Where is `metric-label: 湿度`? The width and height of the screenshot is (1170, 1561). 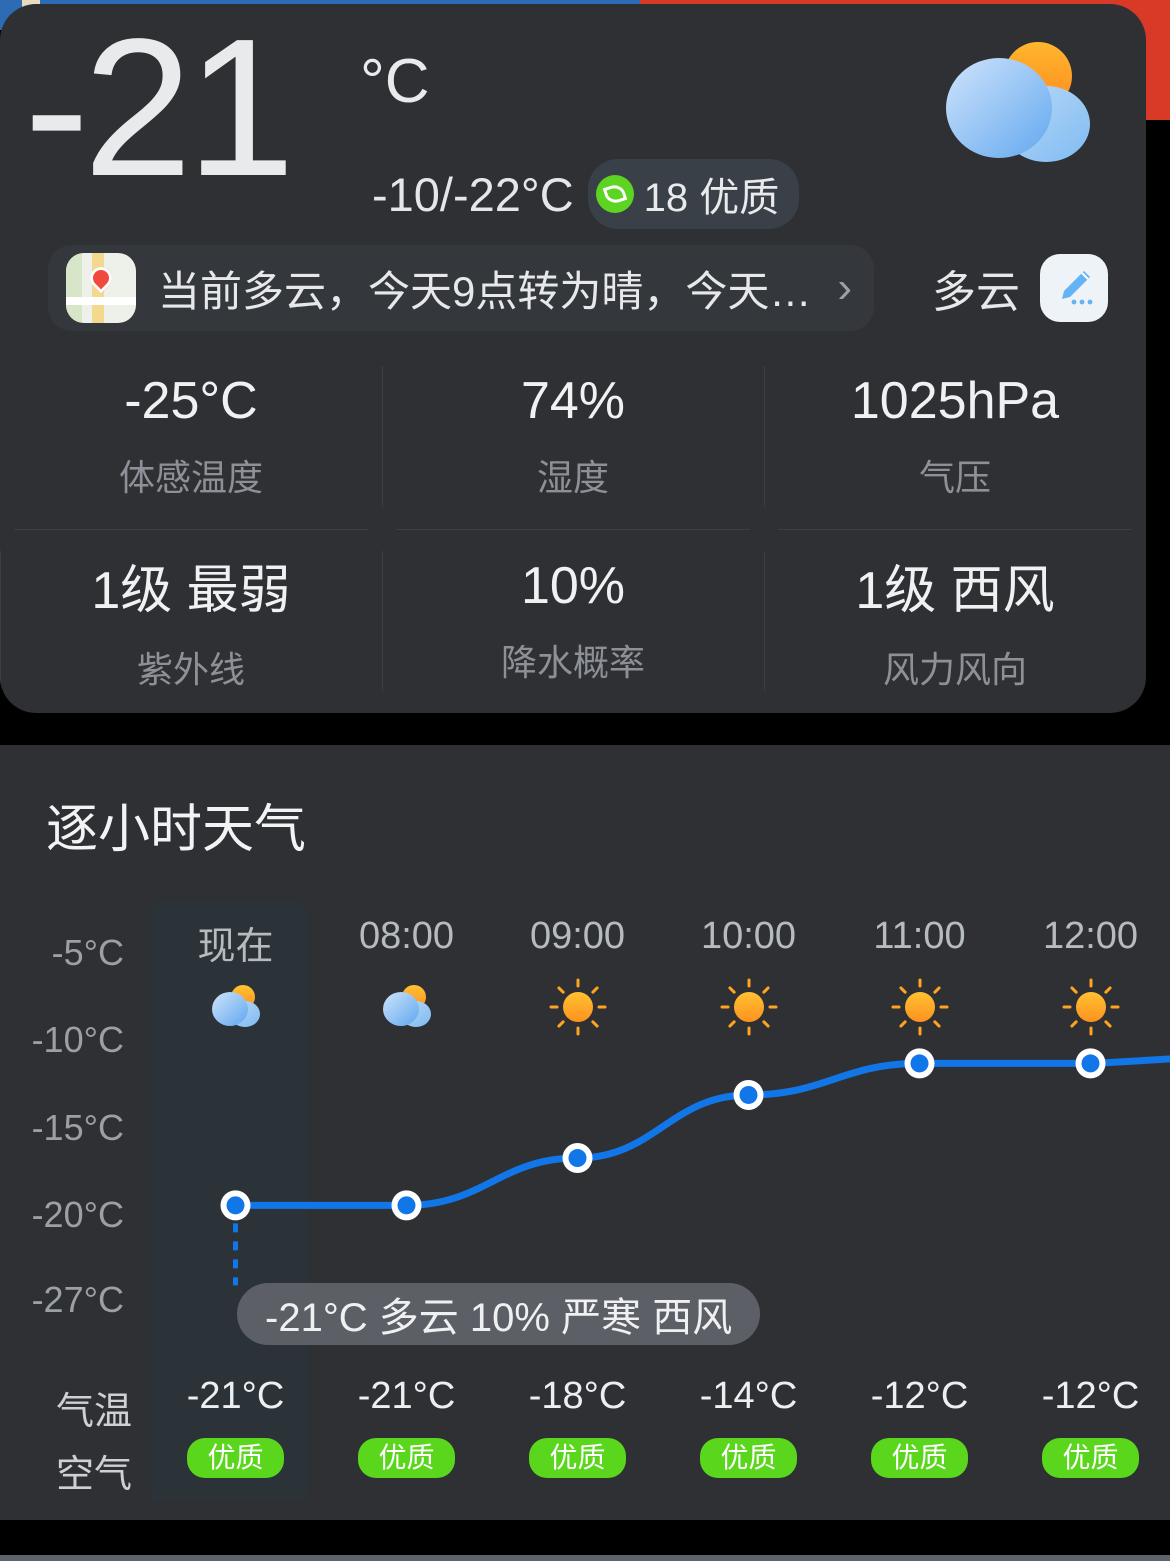 metric-label: 湿度 is located at coordinates (572, 478).